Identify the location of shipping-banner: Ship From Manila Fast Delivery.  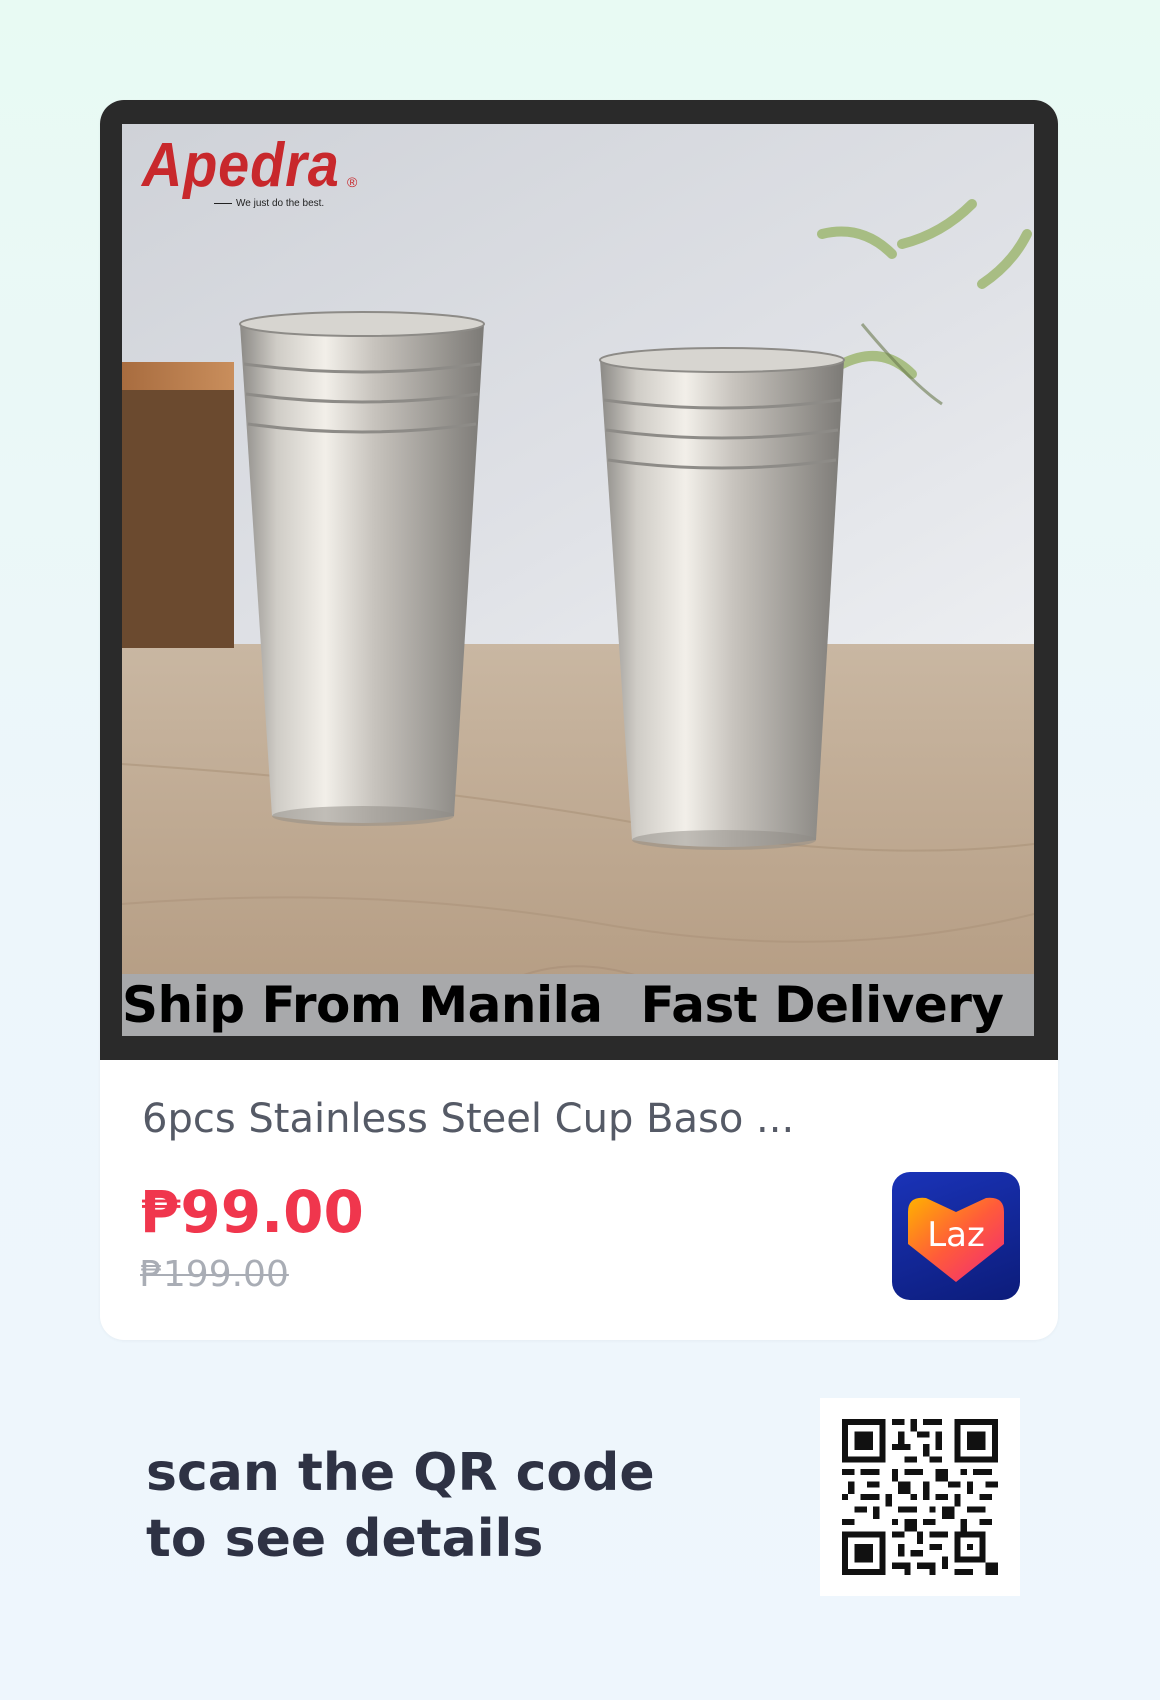
(578, 1005).